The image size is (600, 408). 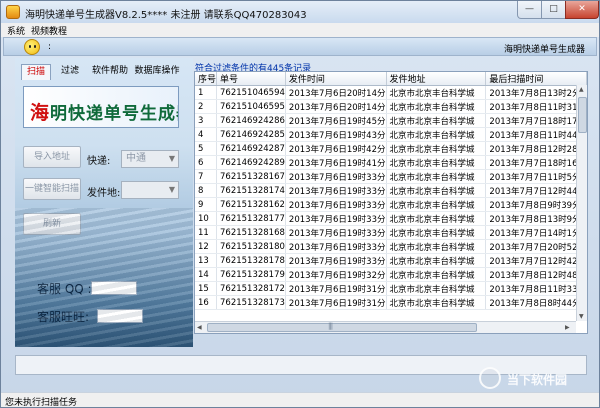 I want to click on smart-scan-button: 一键智能扫描, so click(x=52, y=189).